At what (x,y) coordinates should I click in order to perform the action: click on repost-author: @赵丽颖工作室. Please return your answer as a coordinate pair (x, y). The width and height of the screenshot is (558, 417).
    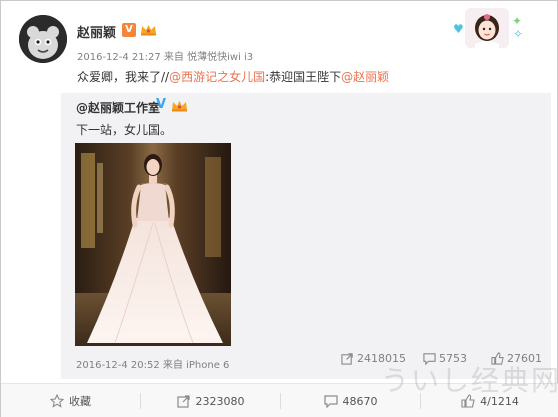
    Looking at the image, I should click on (118, 107).